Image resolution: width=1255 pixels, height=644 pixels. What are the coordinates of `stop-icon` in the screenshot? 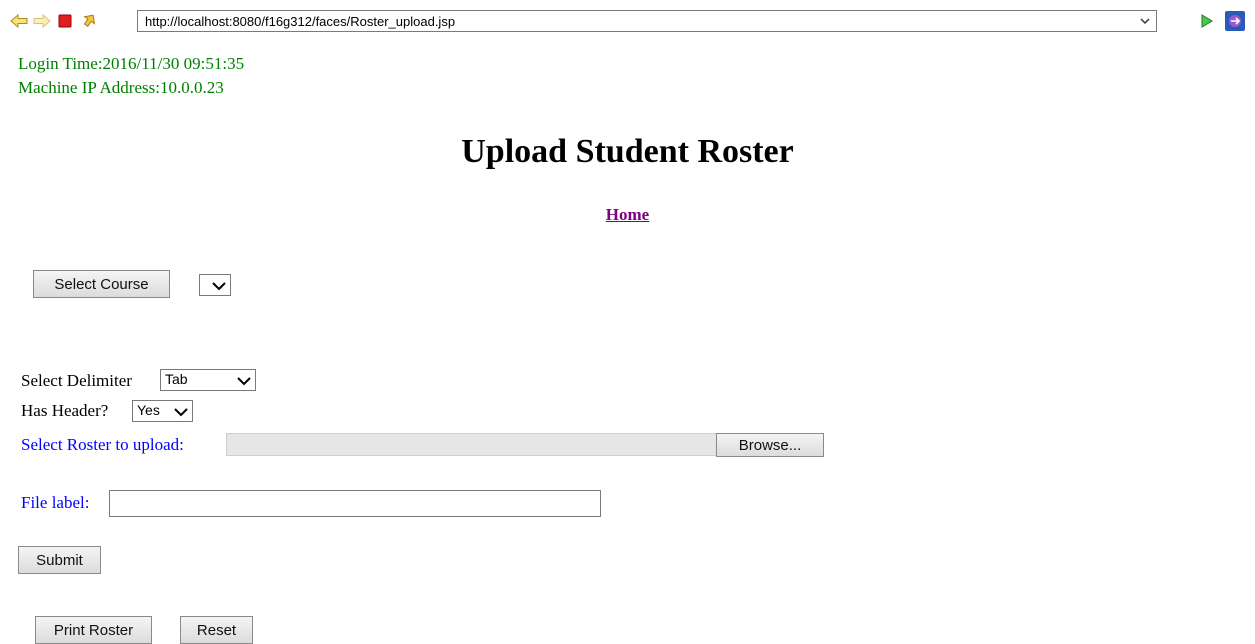 It's located at (65, 21).